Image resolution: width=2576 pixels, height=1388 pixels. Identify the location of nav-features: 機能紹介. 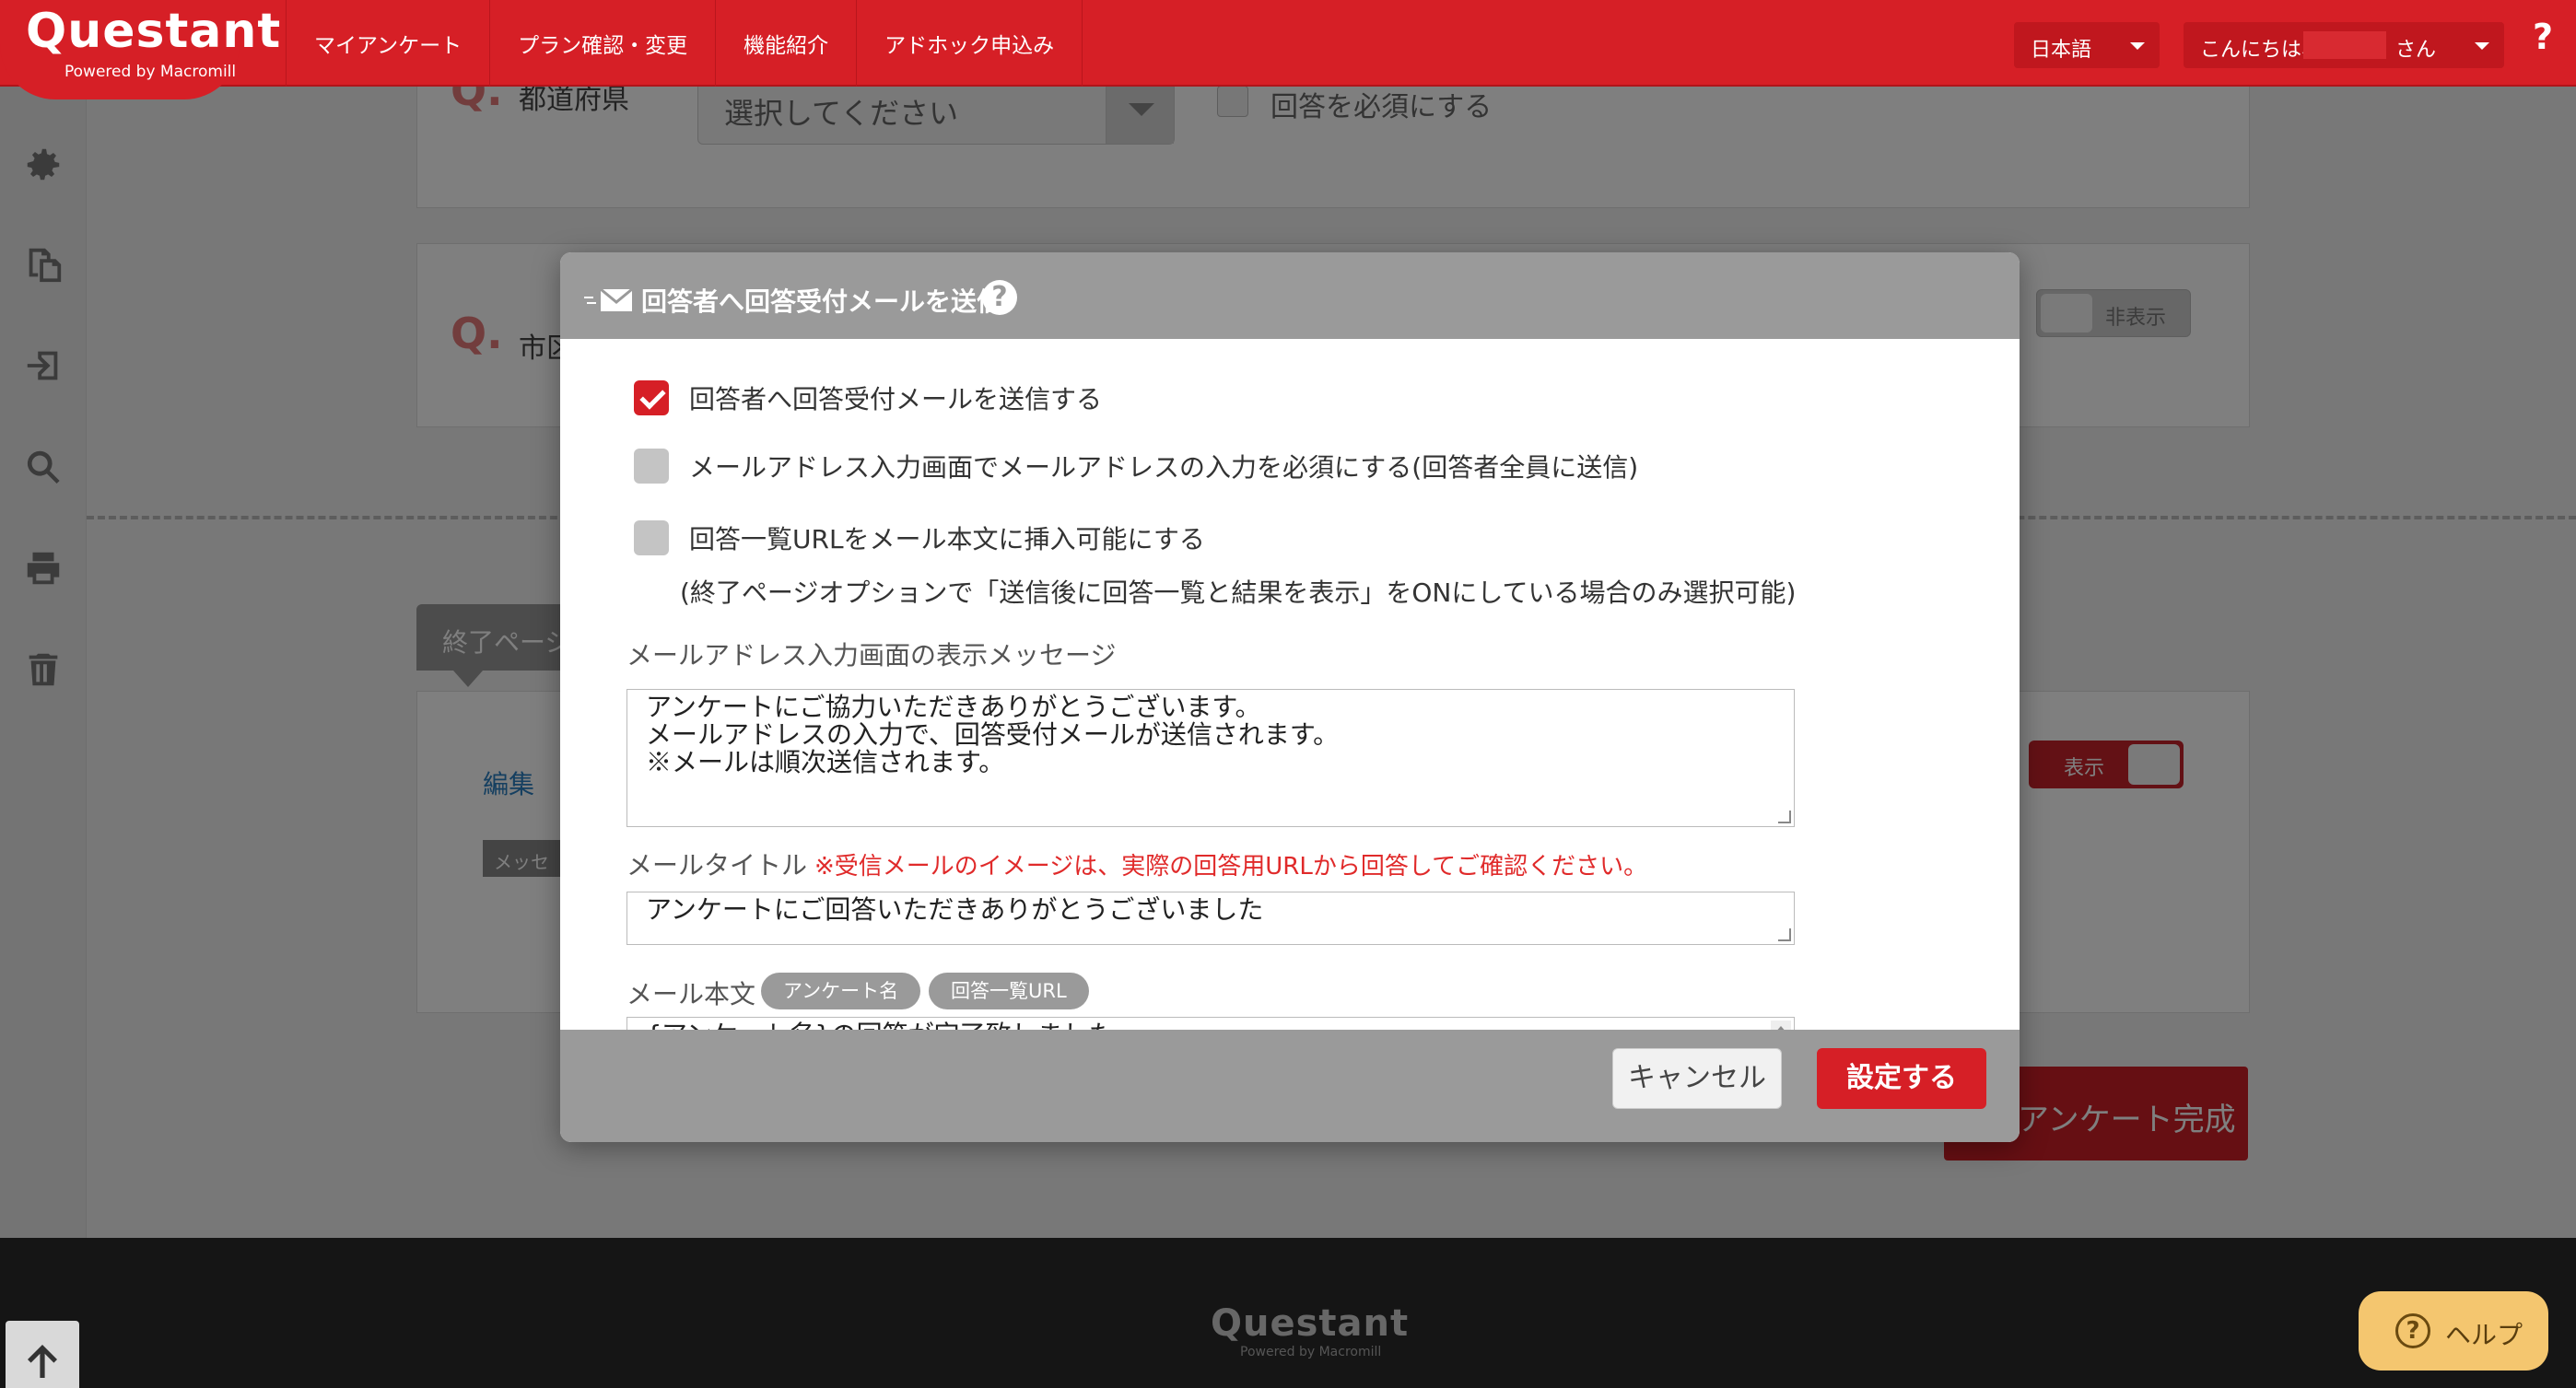
(787, 43).